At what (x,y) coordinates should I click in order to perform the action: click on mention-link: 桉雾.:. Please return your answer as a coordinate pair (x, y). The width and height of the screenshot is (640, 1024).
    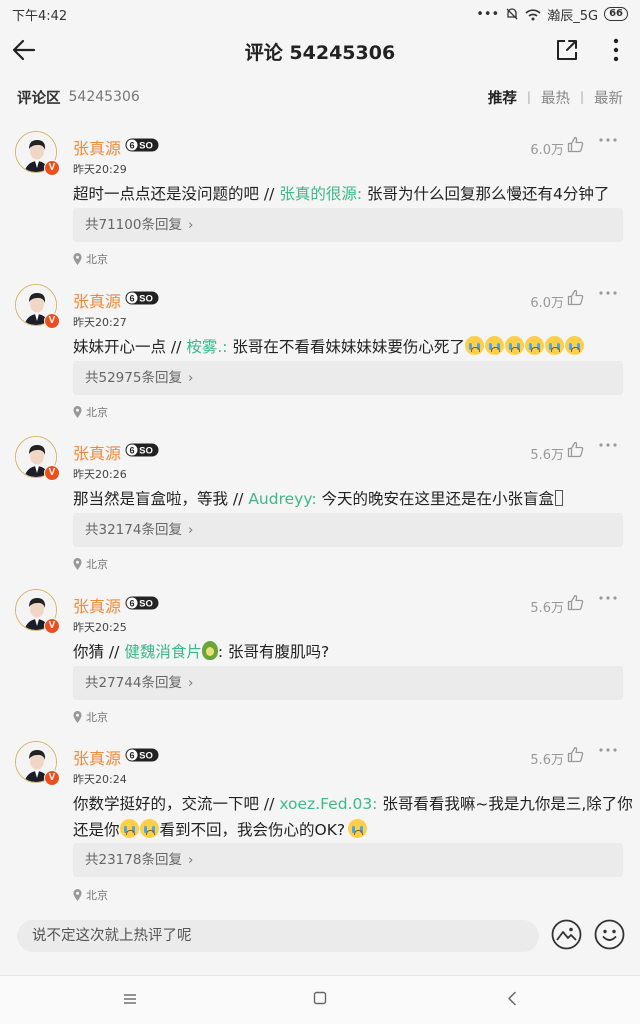
    Looking at the image, I should click on (206, 347).